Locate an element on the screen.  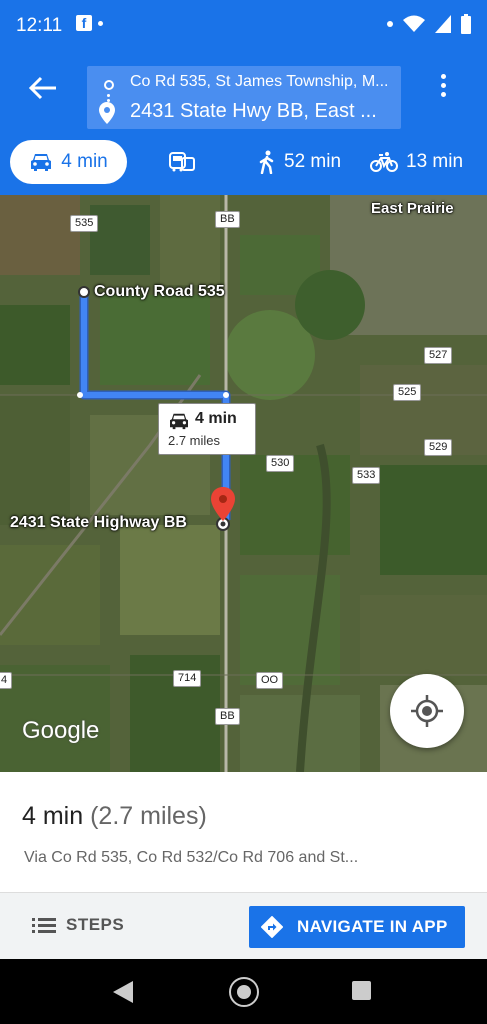
origin-dot-icon is located at coordinates (109, 85).